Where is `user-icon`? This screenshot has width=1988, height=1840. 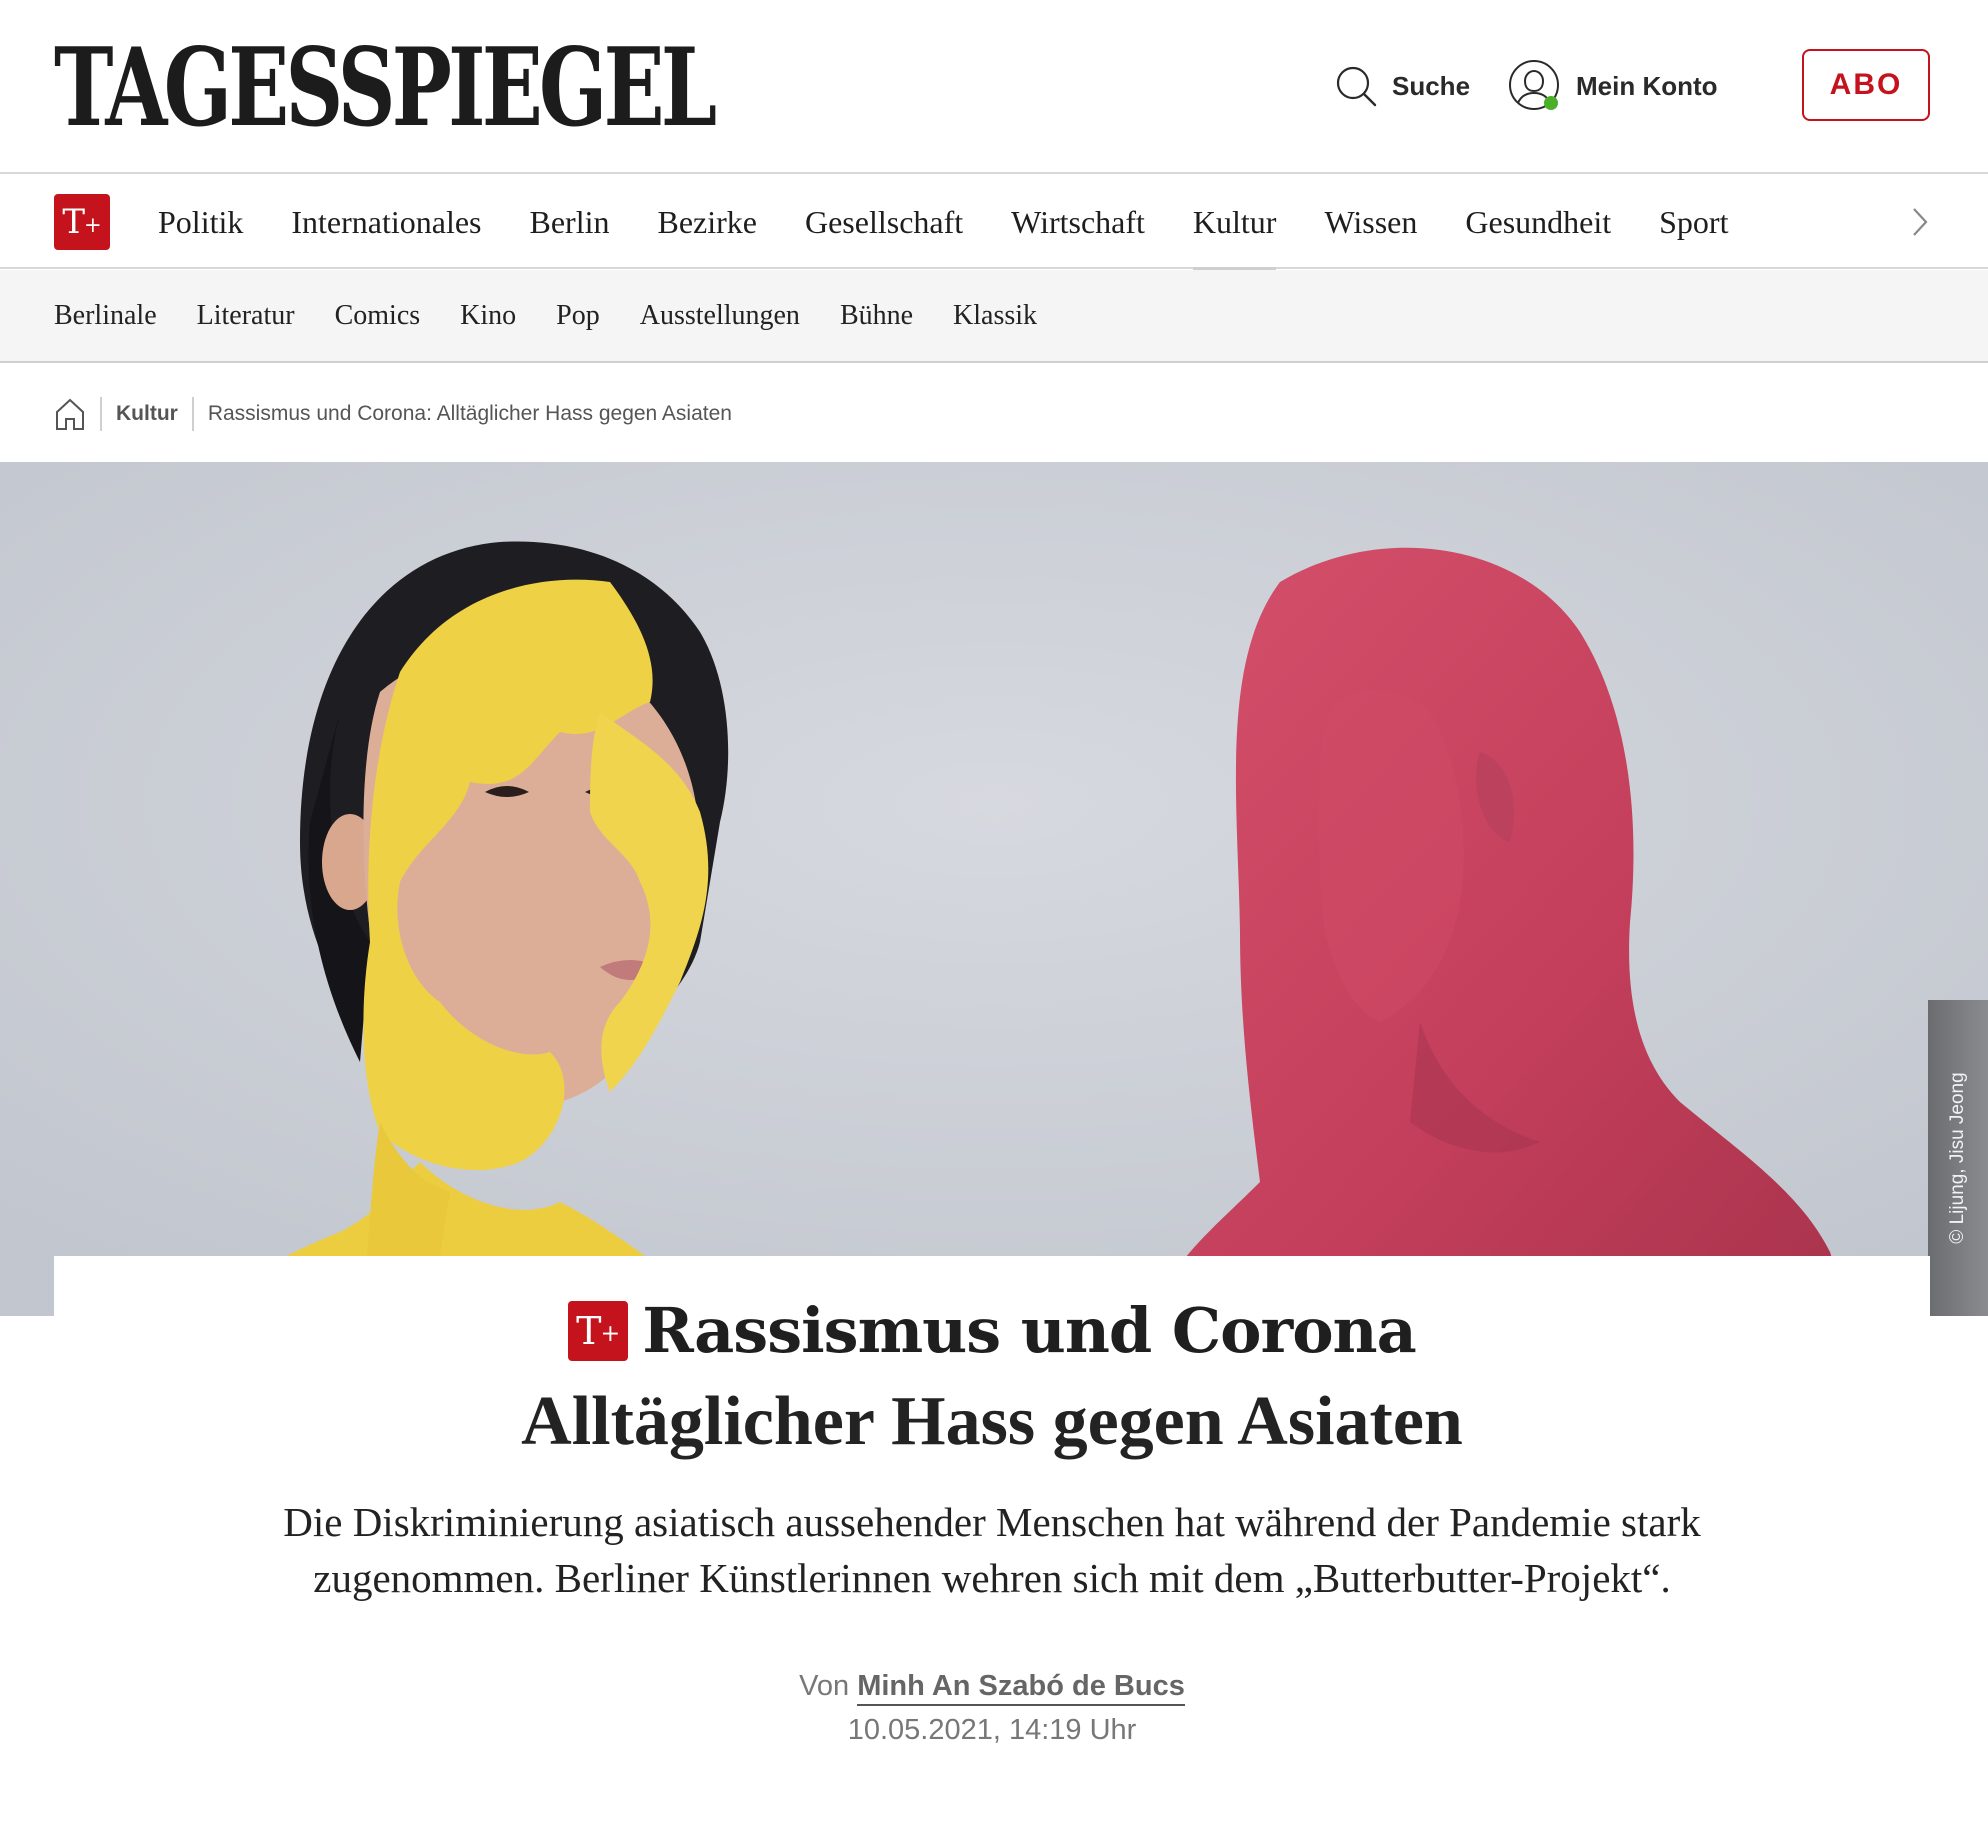 user-icon is located at coordinates (1534, 85).